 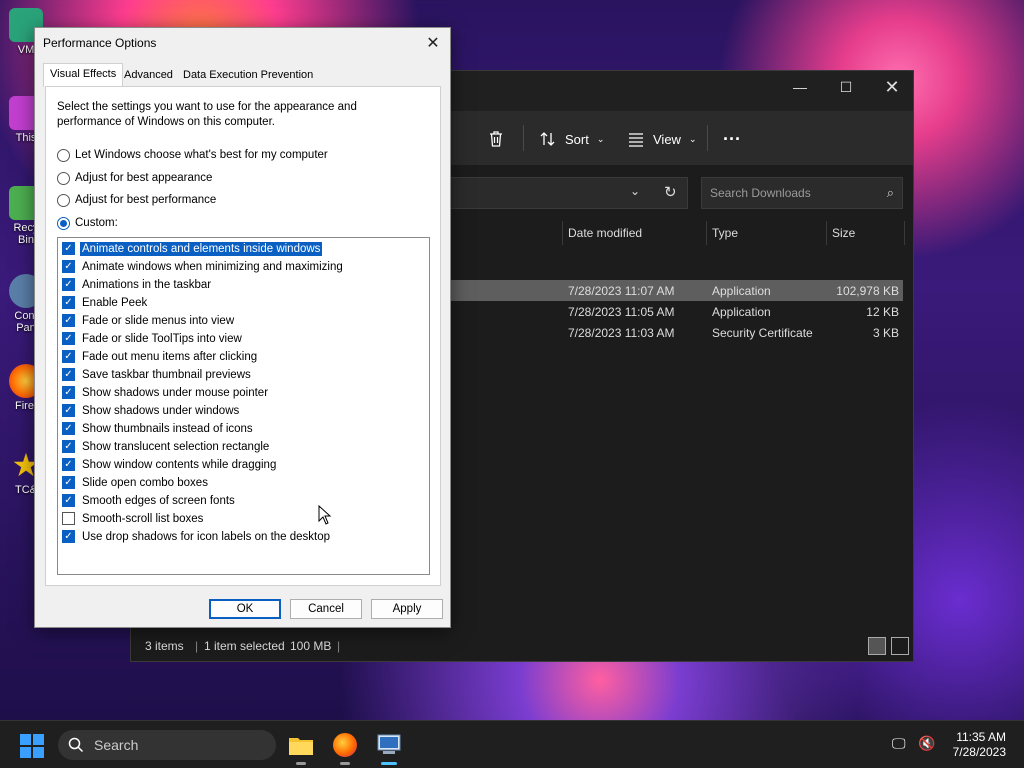 I want to click on active-indicator, so click(x=389, y=763).